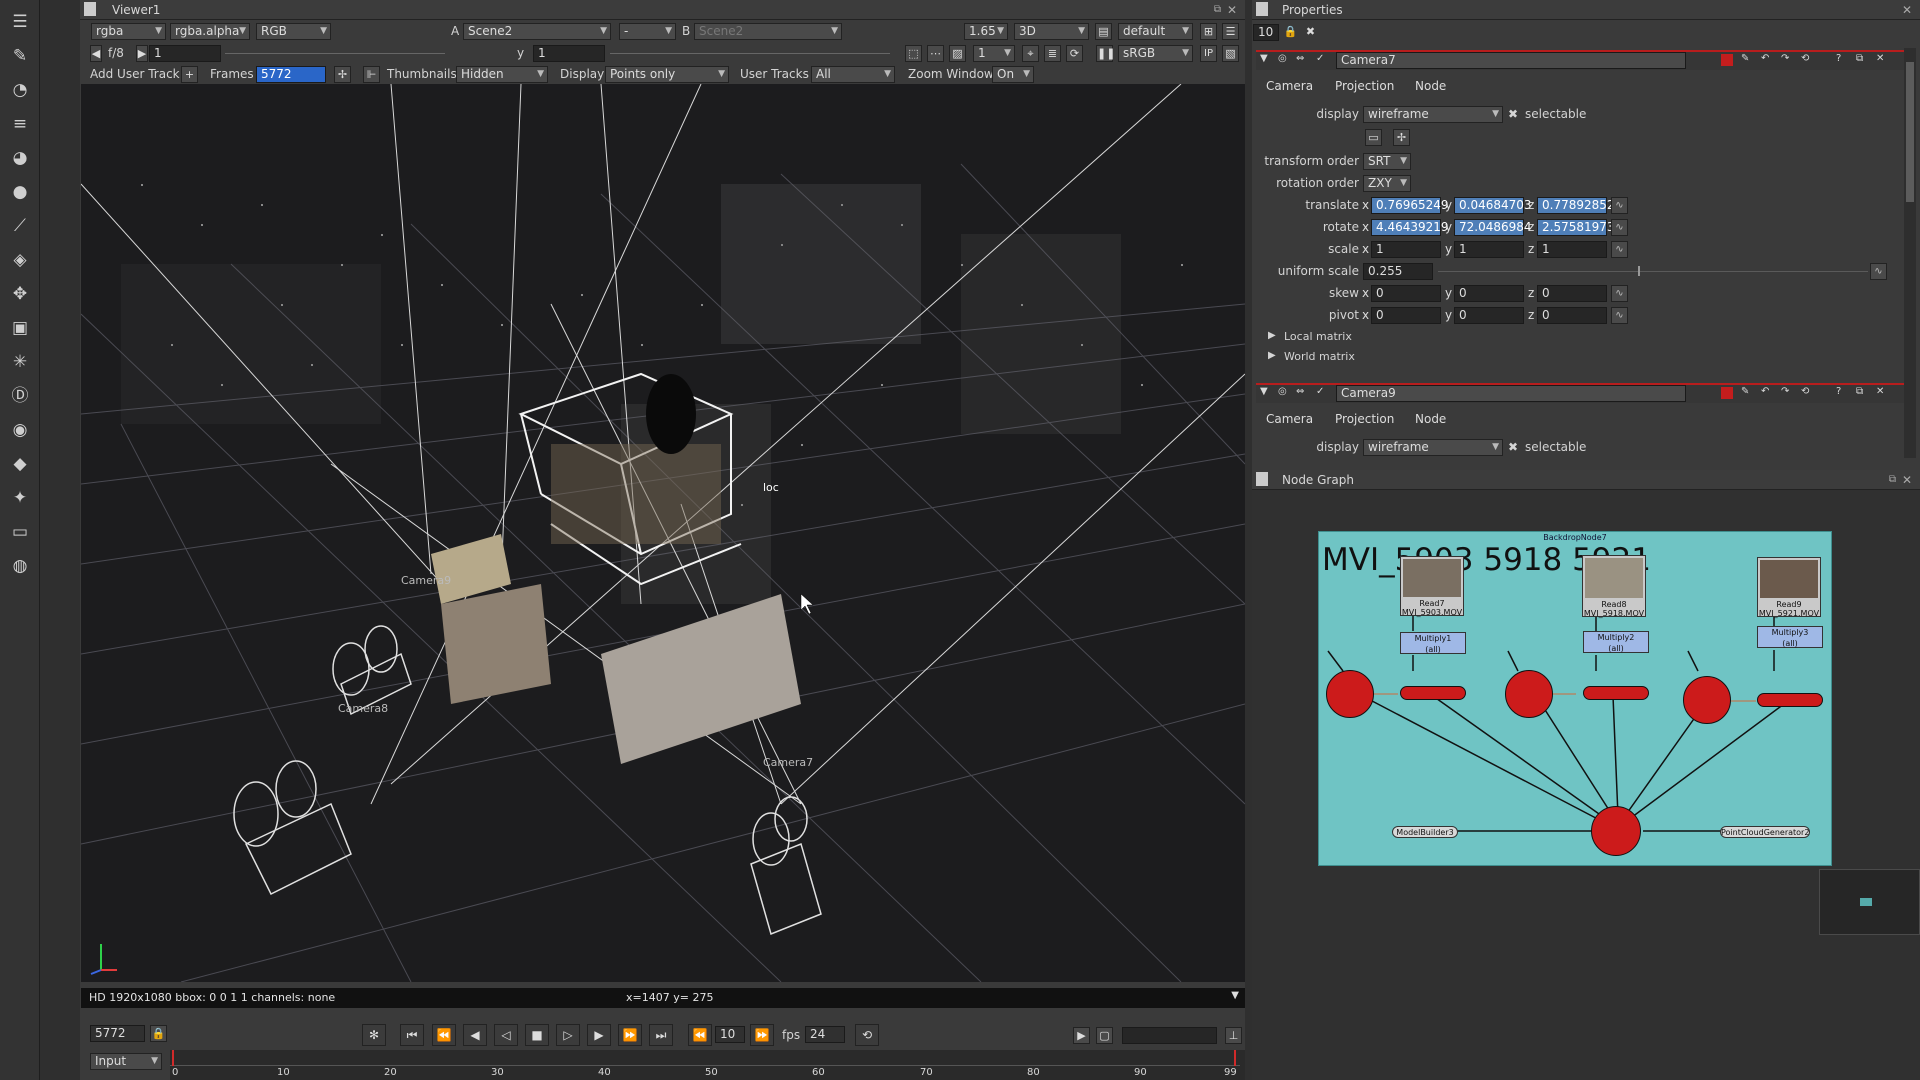 This screenshot has width=1920, height=1080. I want to click on translate-y-field: 0.04684703, so click(1493, 205).